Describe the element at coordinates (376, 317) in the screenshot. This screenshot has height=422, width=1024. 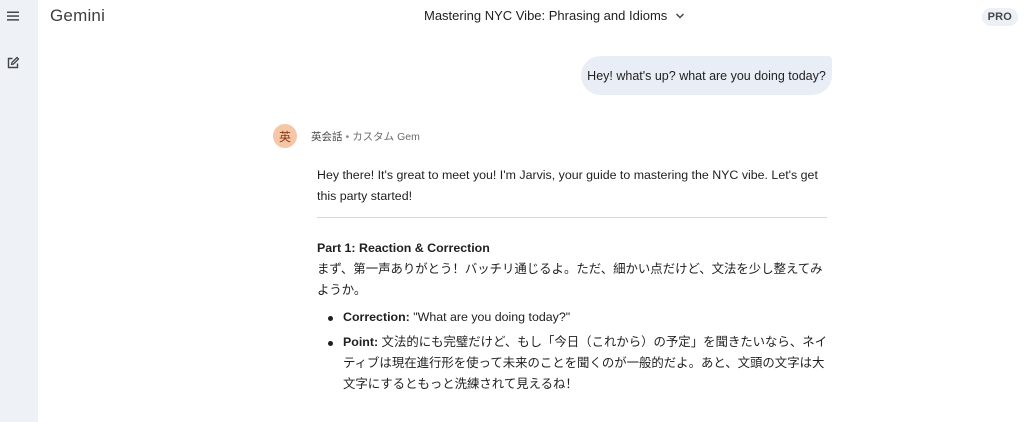
I see `bullet-label: Correction:` at that location.